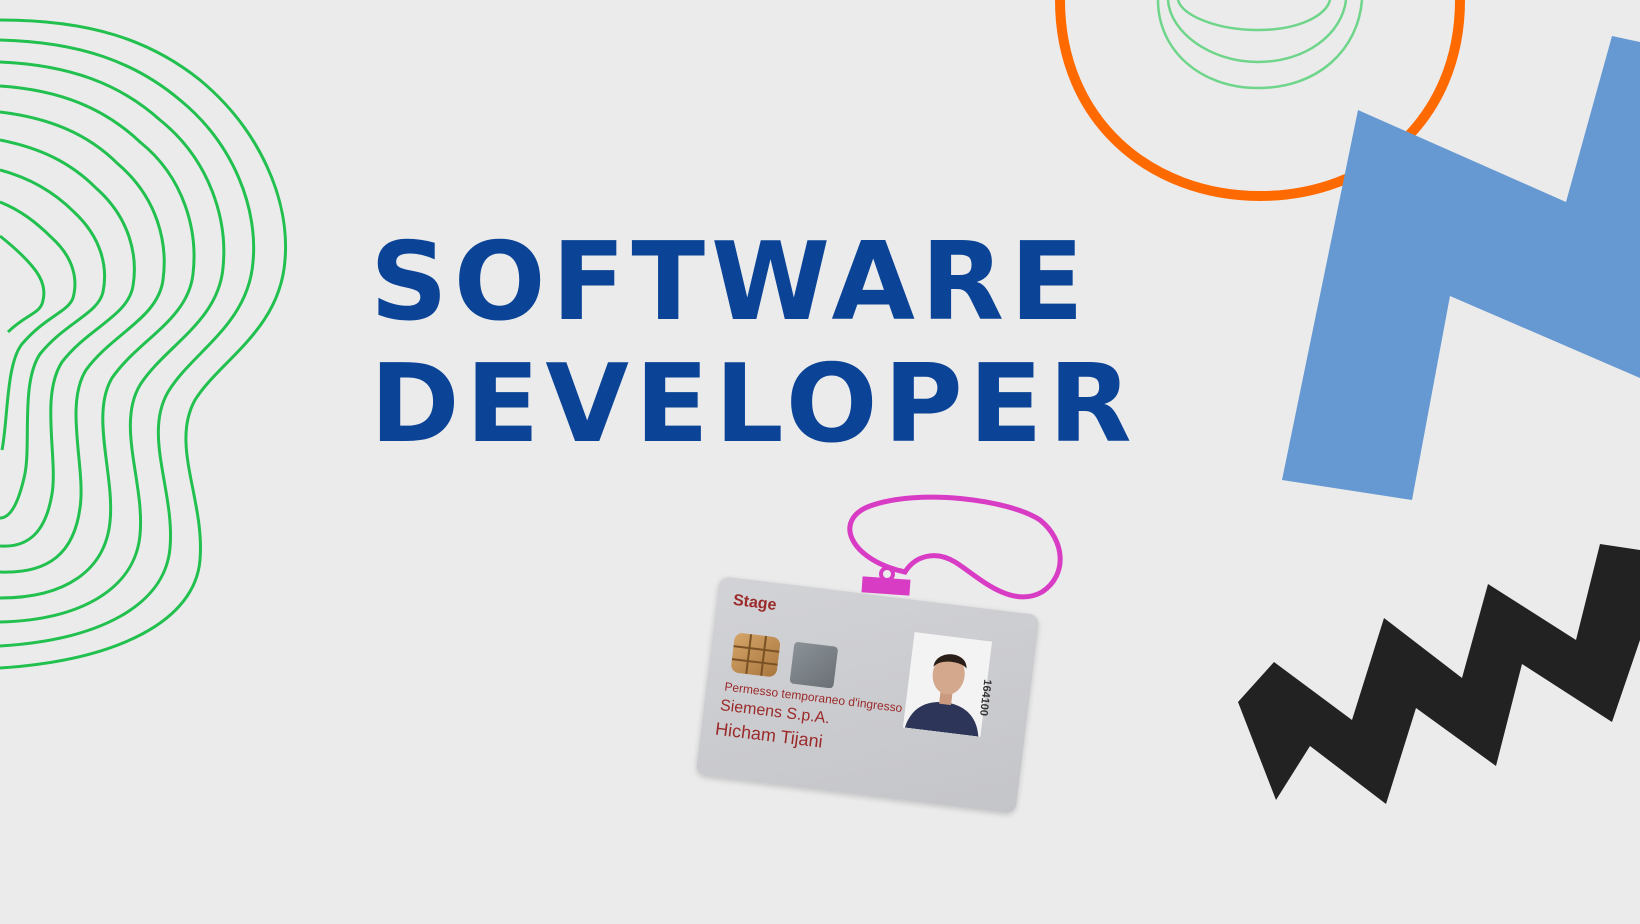 Image resolution: width=1640 pixels, height=924 pixels. I want to click on smart-chip-icon, so click(755, 655).